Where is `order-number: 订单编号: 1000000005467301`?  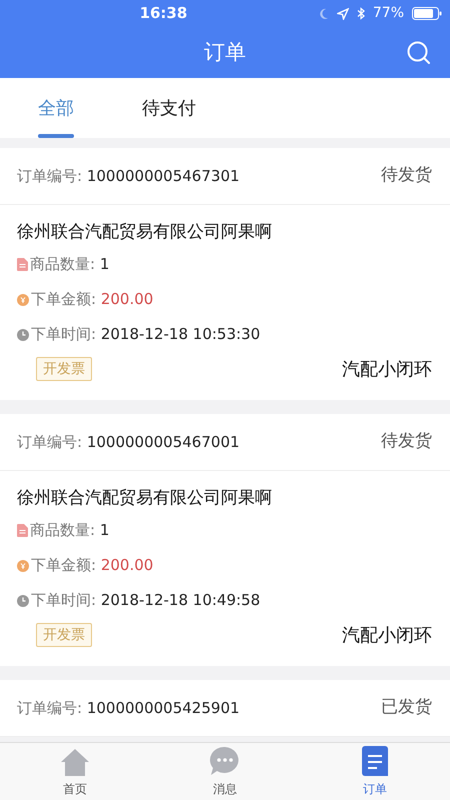 order-number: 订单编号: 1000000005467301 is located at coordinates (128, 176).